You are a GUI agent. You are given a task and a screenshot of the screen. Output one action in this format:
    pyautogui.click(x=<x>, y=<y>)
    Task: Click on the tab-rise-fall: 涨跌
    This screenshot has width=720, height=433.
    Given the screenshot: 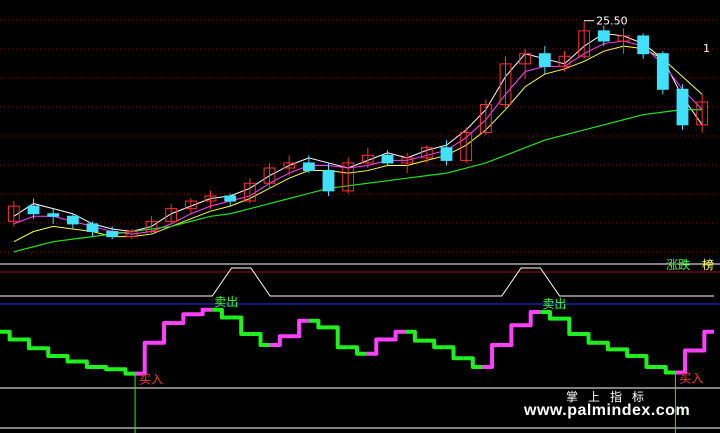 What is the action you would take?
    pyautogui.click(x=678, y=265)
    